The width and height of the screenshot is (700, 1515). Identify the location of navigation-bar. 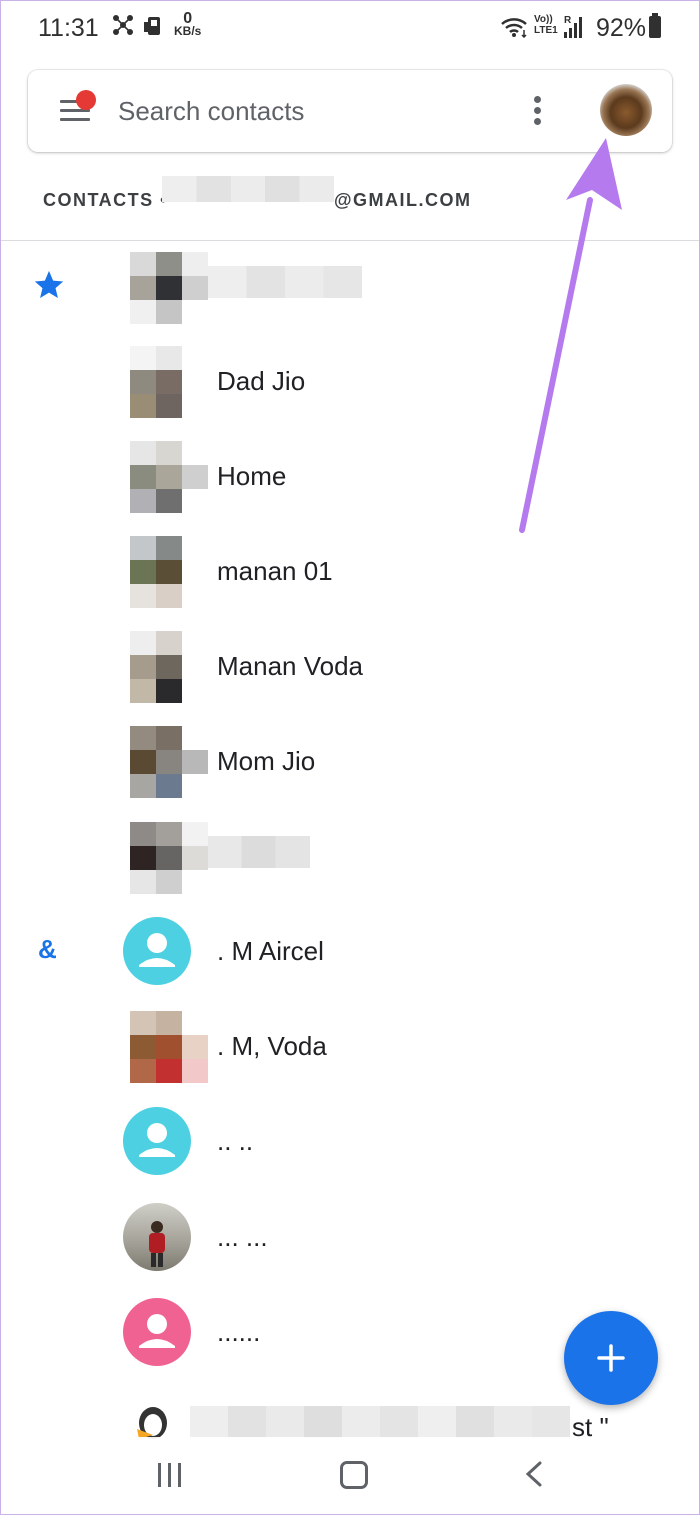
(350, 1476).